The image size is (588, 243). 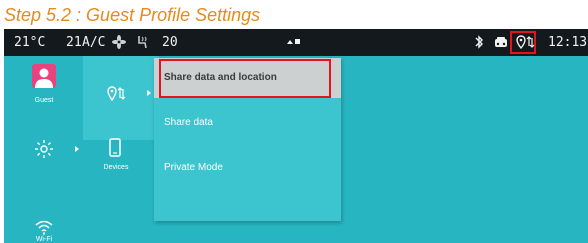 I want to click on user-icon, so click(x=44, y=78).